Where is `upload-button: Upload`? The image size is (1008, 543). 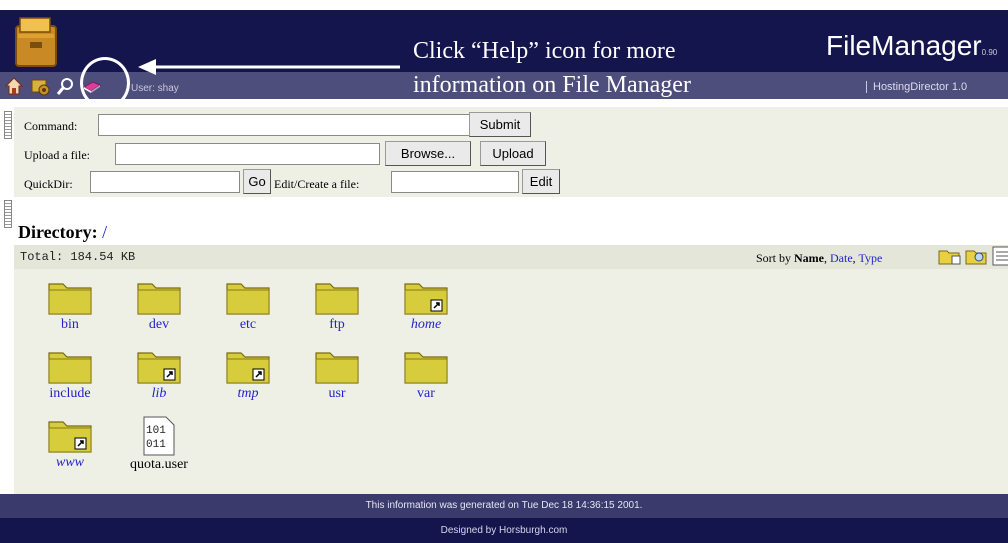 upload-button: Upload is located at coordinates (513, 153).